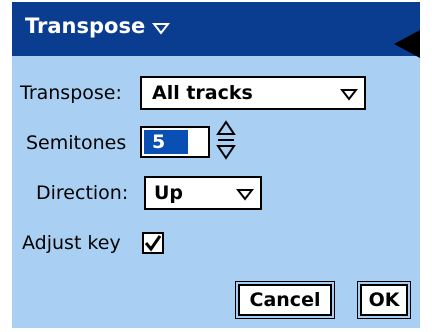  What do you see at coordinates (169, 193) in the screenshot?
I see `direction-select-value: Up` at bounding box center [169, 193].